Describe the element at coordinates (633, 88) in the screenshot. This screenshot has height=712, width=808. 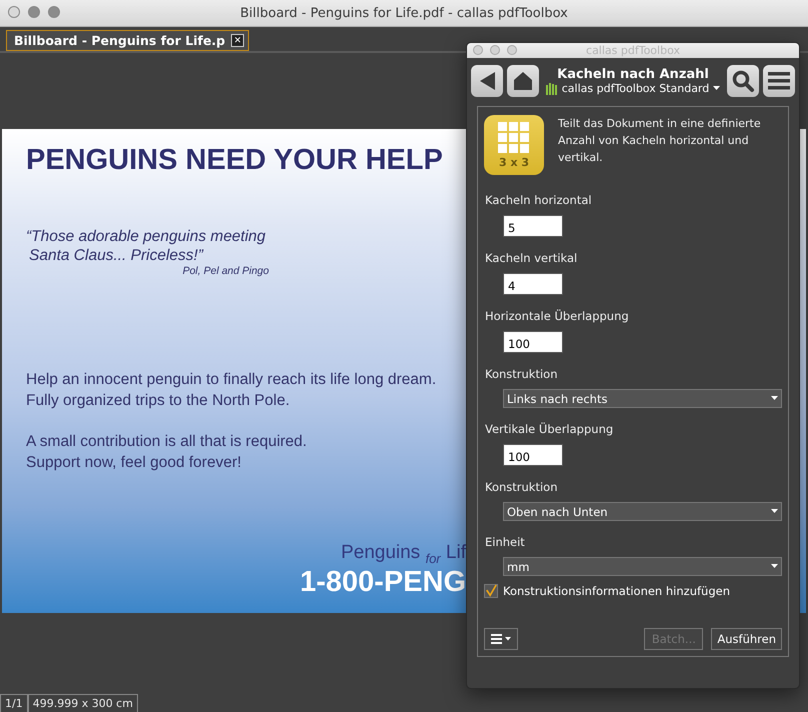
I see `profile-dropdown: callas pdfToolbox Standard` at that location.